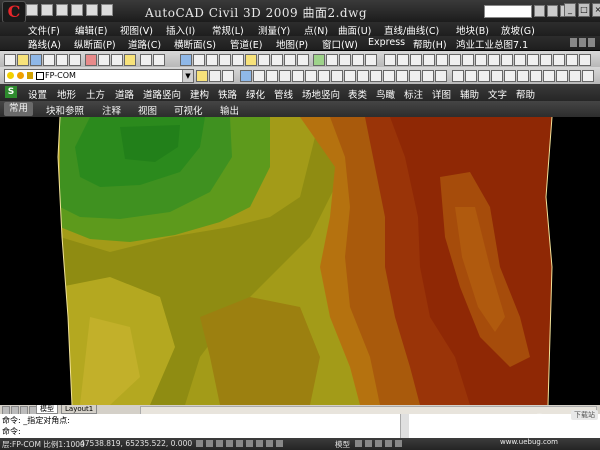  What do you see at coordinates (342, 444) in the screenshot?
I see `status-model-button: 模型` at bounding box center [342, 444].